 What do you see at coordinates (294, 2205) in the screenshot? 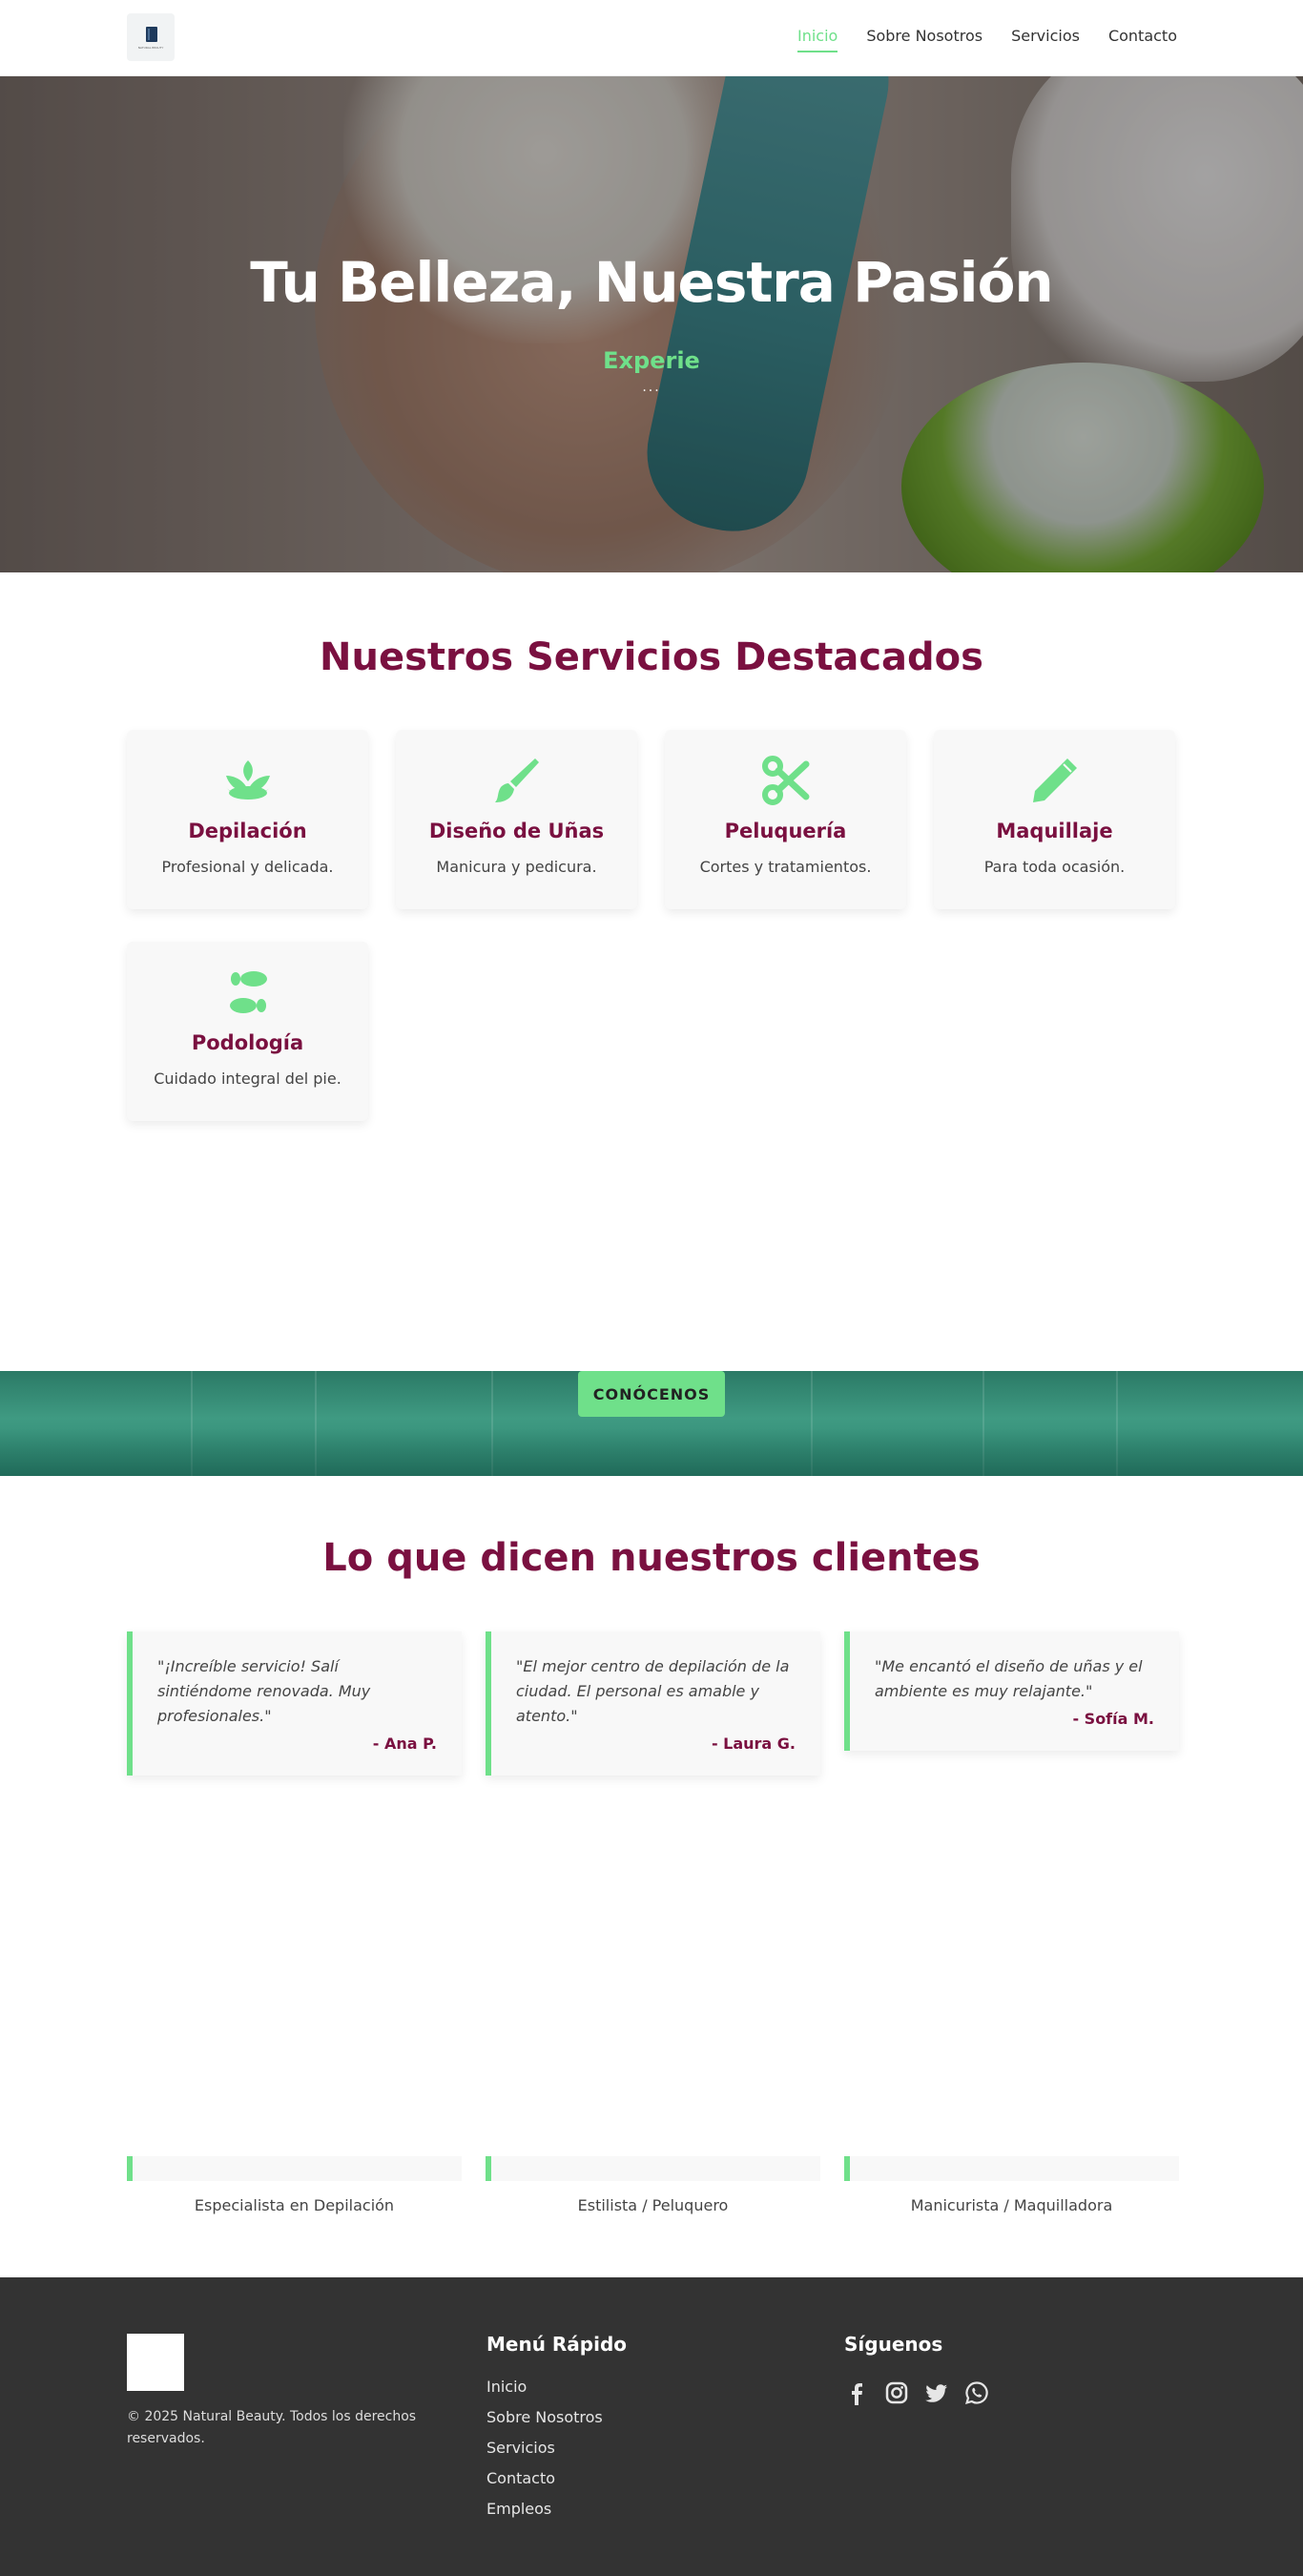
I see `team-role: Especialista en Depilación` at bounding box center [294, 2205].